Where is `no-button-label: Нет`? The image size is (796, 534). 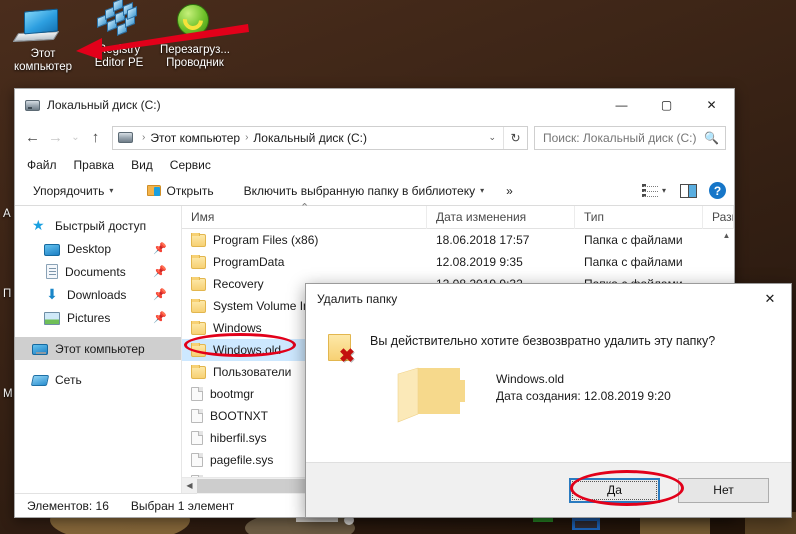 no-button-label: Нет is located at coordinates (723, 490).